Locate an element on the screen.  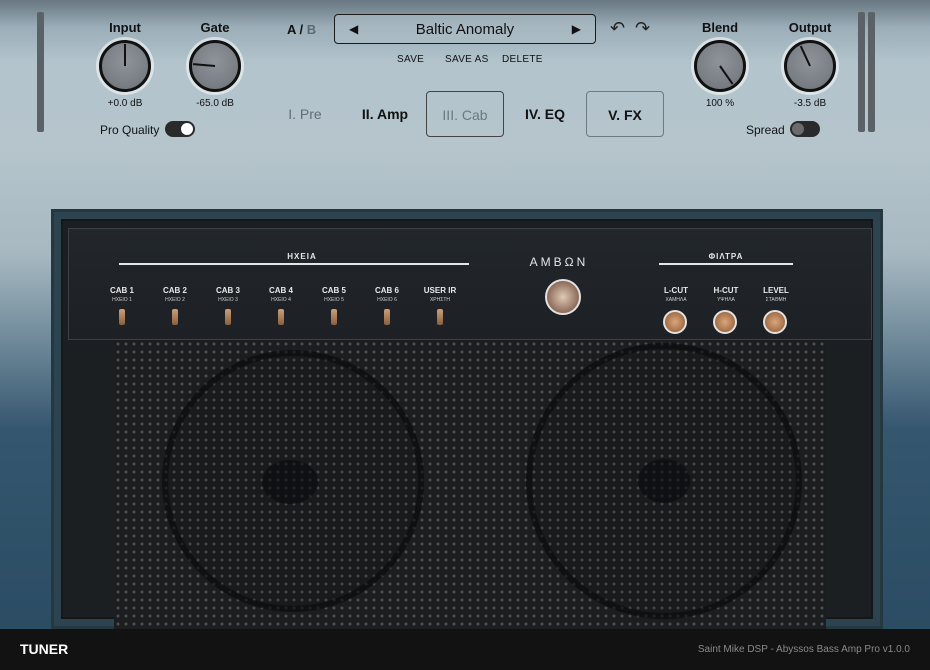
output-knob-pointer is located at coordinates (805, 56).